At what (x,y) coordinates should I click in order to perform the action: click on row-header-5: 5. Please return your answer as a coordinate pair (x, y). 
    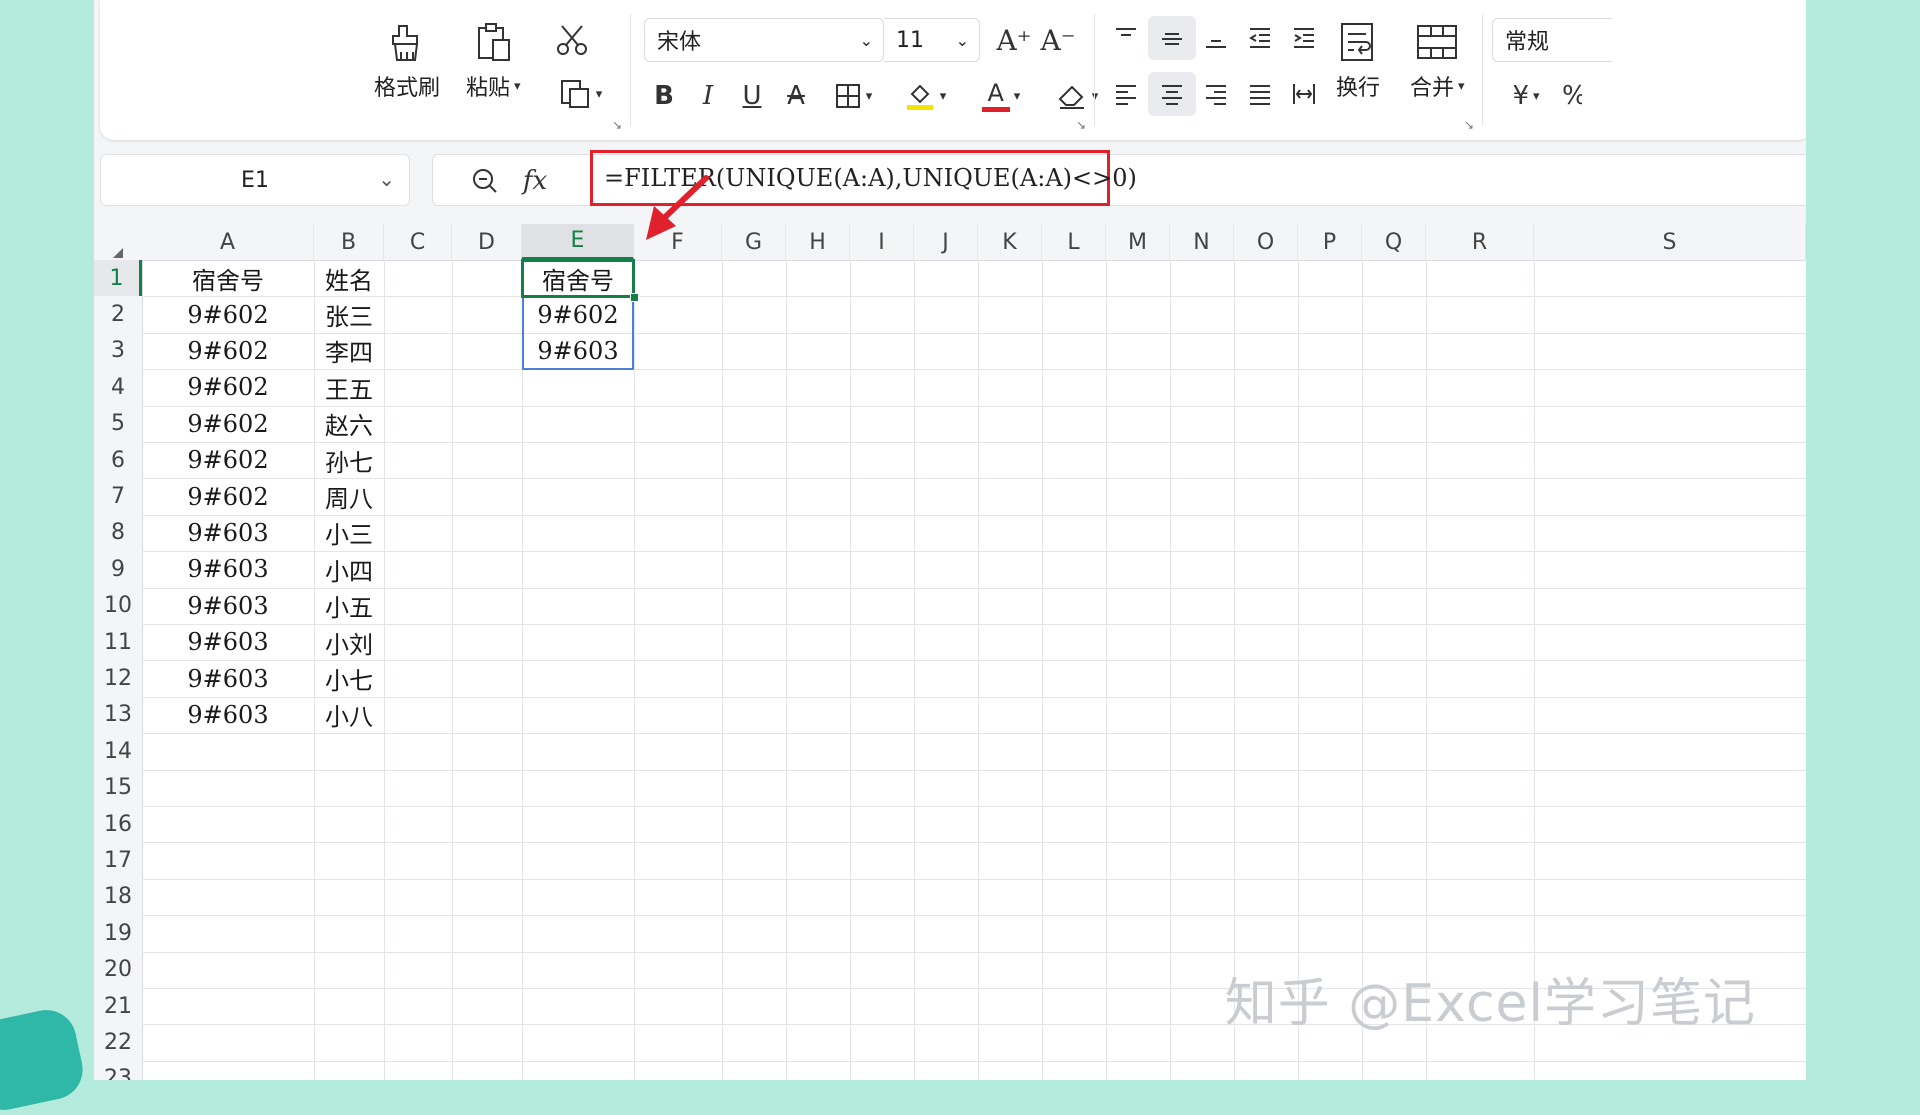
    Looking at the image, I should click on (118, 424).